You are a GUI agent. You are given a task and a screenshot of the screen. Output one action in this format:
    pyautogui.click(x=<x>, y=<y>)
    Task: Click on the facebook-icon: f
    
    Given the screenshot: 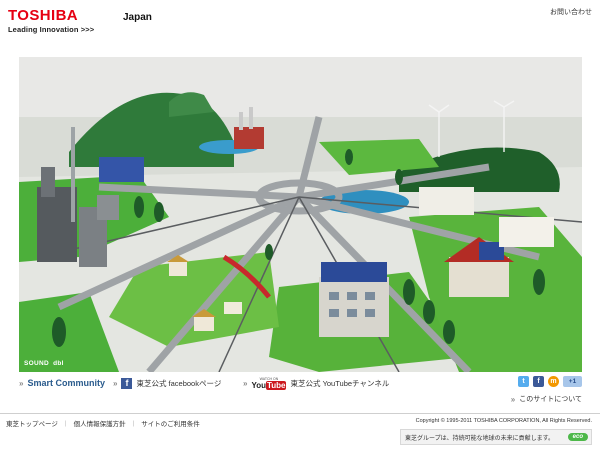 What is the action you would take?
    pyautogui.click(x=127, y=383)
    